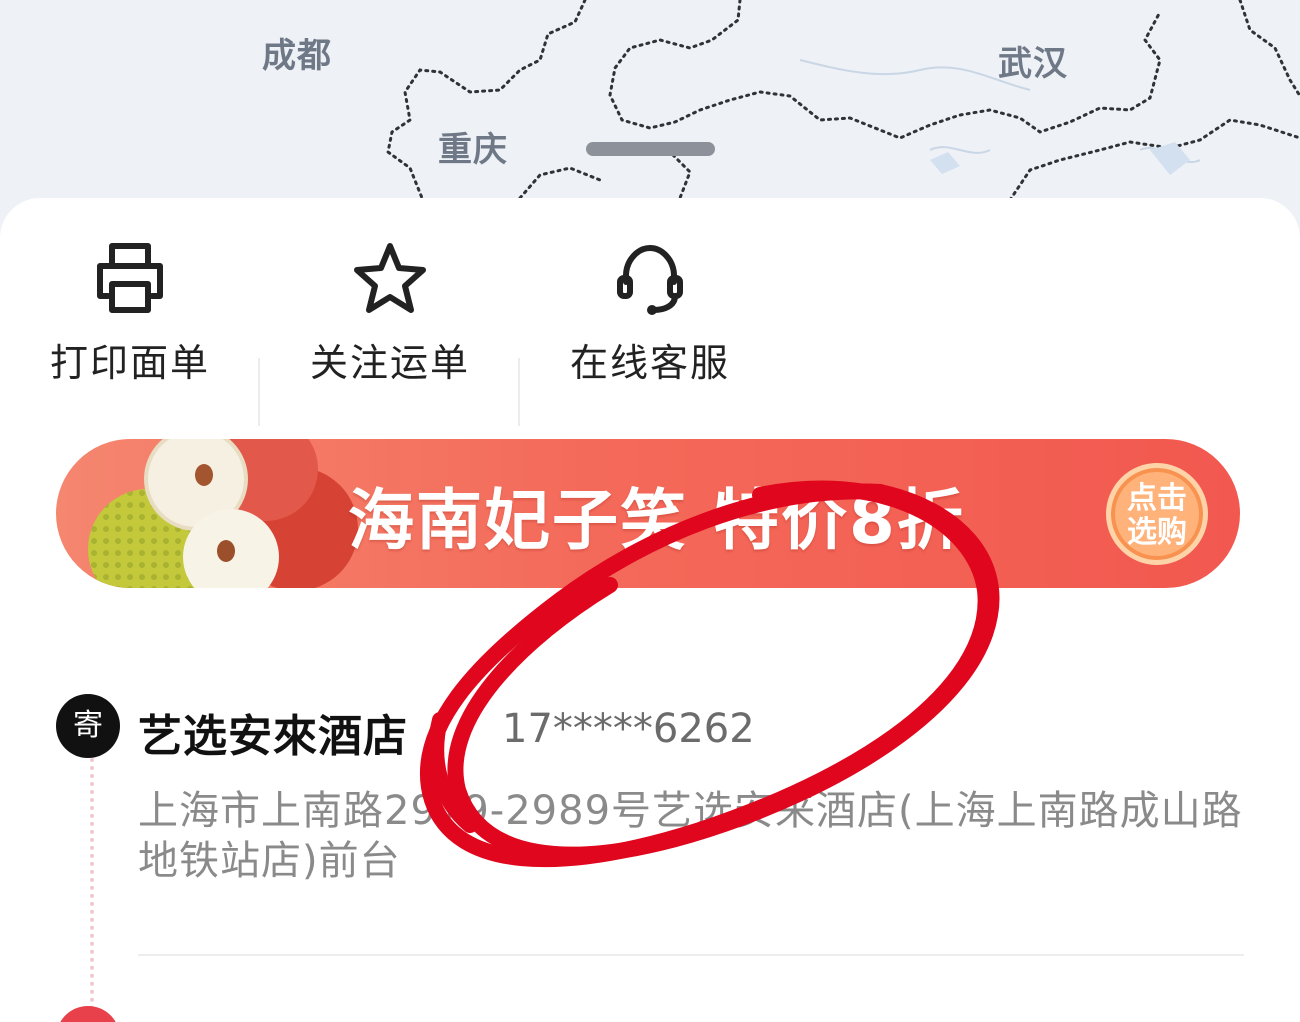 This screenshot has height=1022, width=1300. Describe the element at coordinates (650, 149) in the screenshot. I see `sheet-drag-handle` at that location.